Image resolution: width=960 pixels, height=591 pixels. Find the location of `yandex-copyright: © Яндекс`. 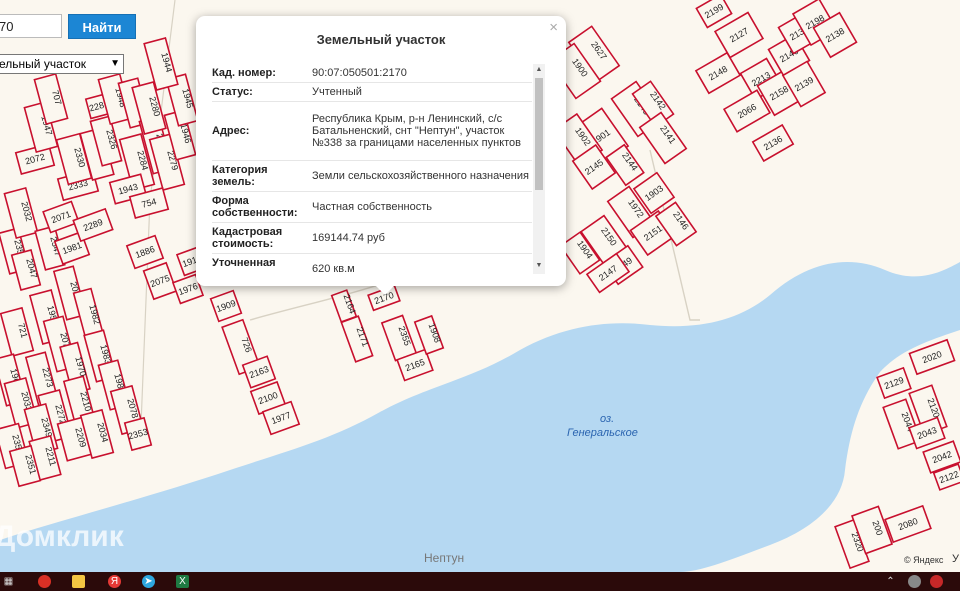

yandex-copyright: © Яндекс is located at coordinates (924, 560).